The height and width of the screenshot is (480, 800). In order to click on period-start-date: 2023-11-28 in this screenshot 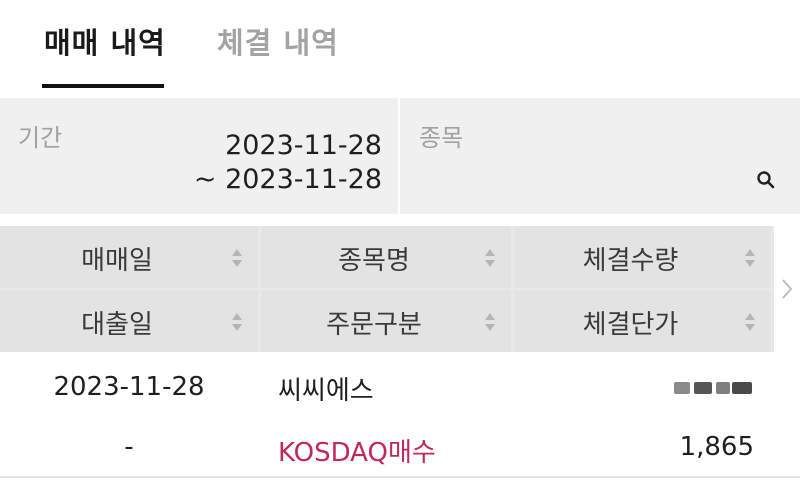, I will do `click(303, 145)`.